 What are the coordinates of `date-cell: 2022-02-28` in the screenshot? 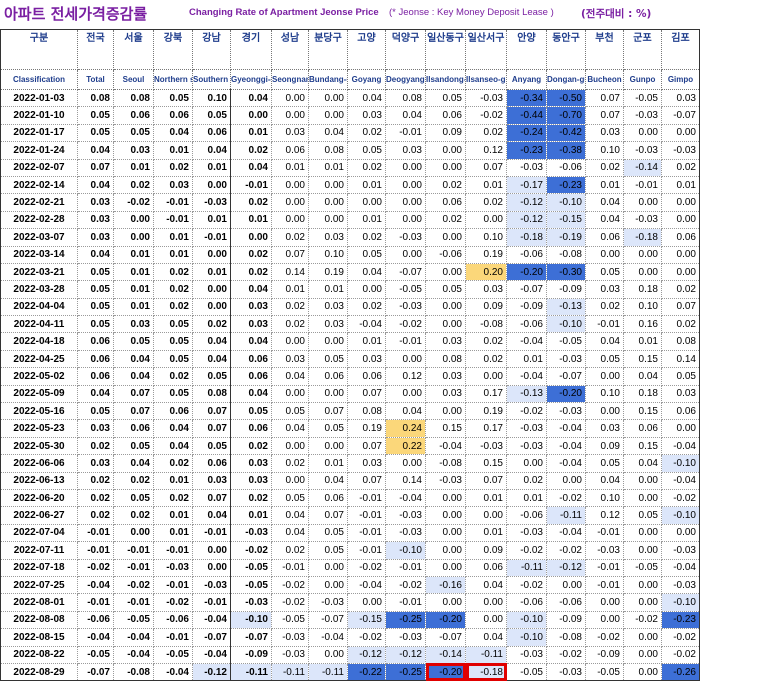 It's located at (39, 220).